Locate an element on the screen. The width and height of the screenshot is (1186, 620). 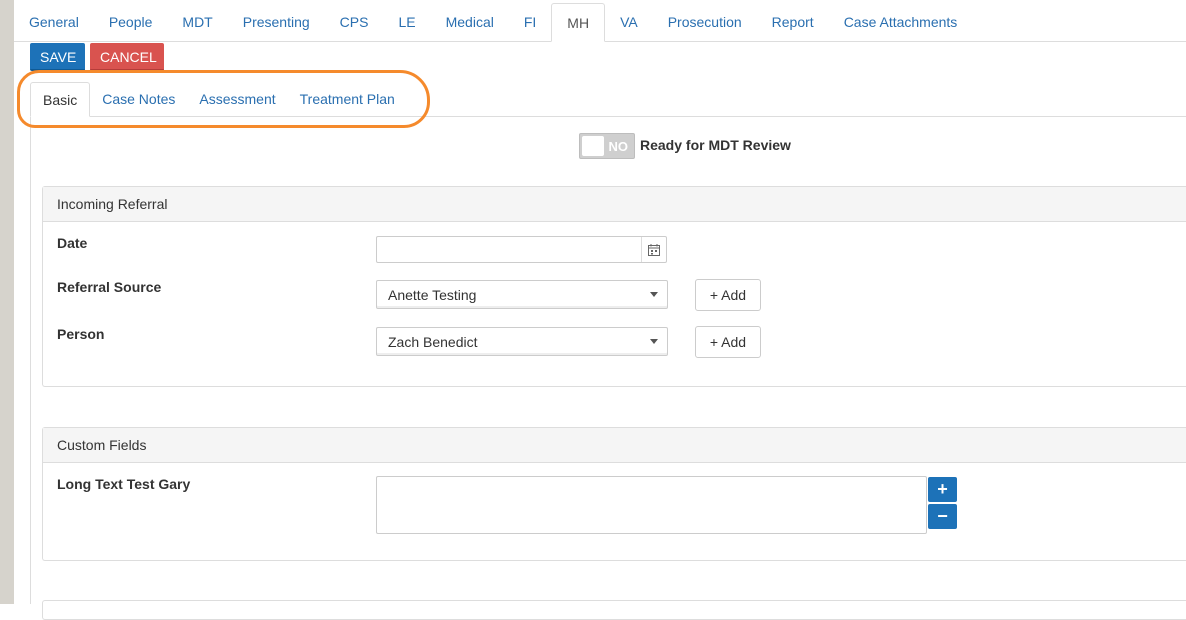
long-text-field is located at coordinates (651, 505).